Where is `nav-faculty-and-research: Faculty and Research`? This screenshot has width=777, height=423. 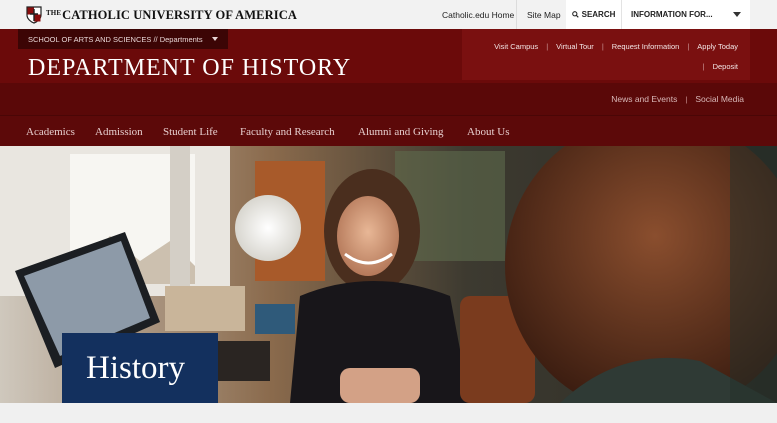 nav-faculty-and-research: Faculty and Research is located at coordinates (287, 131).